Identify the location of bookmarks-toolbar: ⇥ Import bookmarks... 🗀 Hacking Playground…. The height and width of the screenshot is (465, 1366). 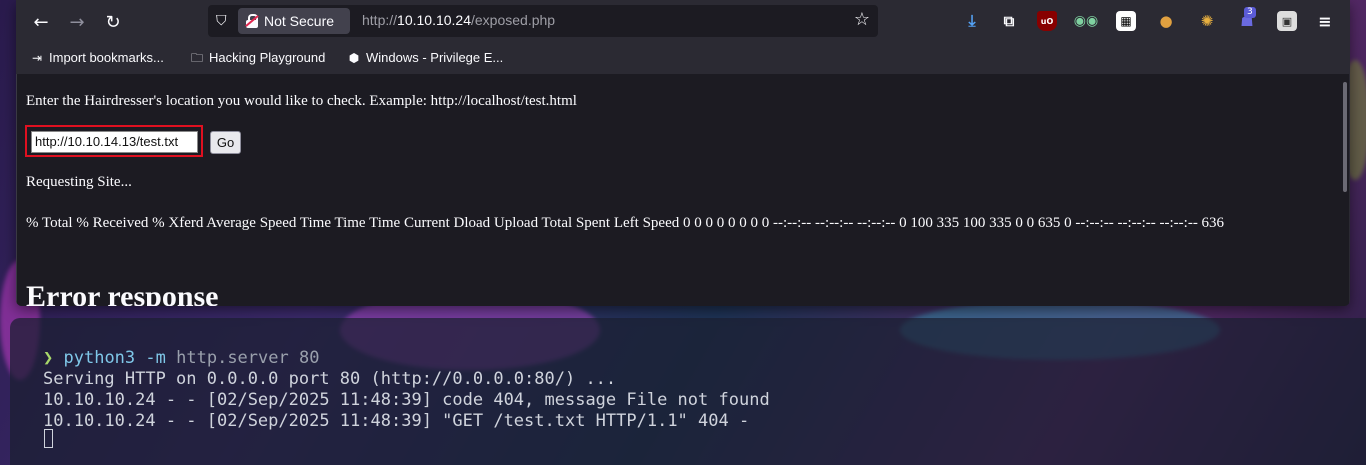
(683, 58).